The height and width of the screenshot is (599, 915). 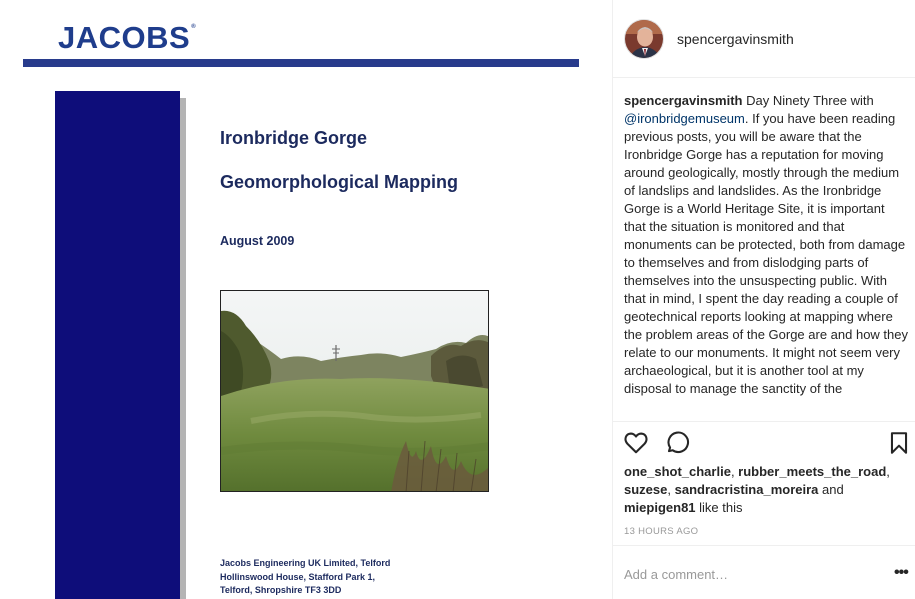 I want to click on document-title: Ironbridge Gorge, so click(x=294, y=138).